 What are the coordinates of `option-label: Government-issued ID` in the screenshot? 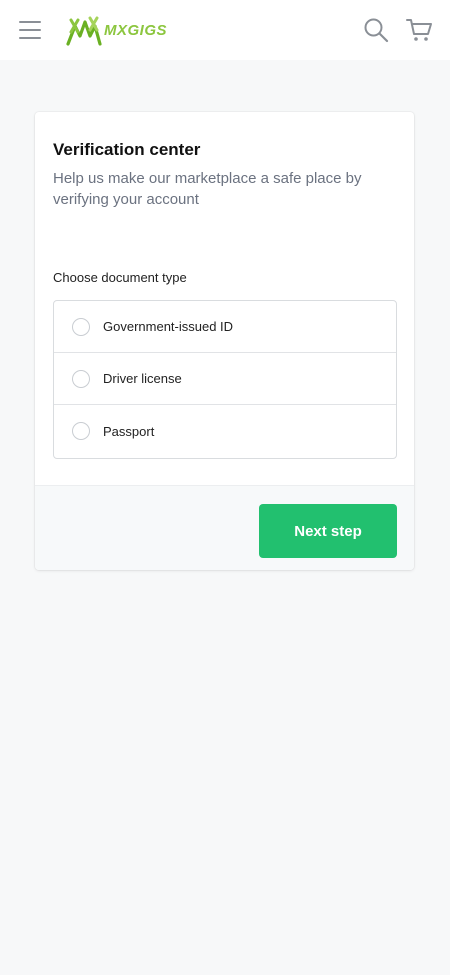 It's located at (168, 326).